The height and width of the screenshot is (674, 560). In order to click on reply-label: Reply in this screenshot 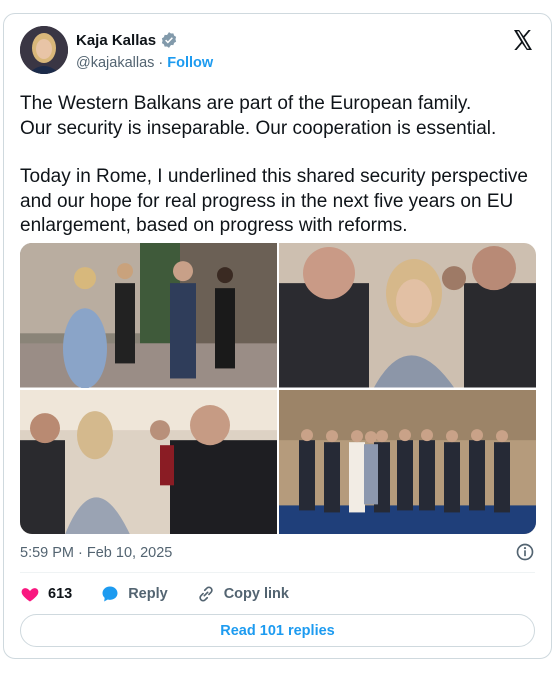, I will do `click(148, 594)`.